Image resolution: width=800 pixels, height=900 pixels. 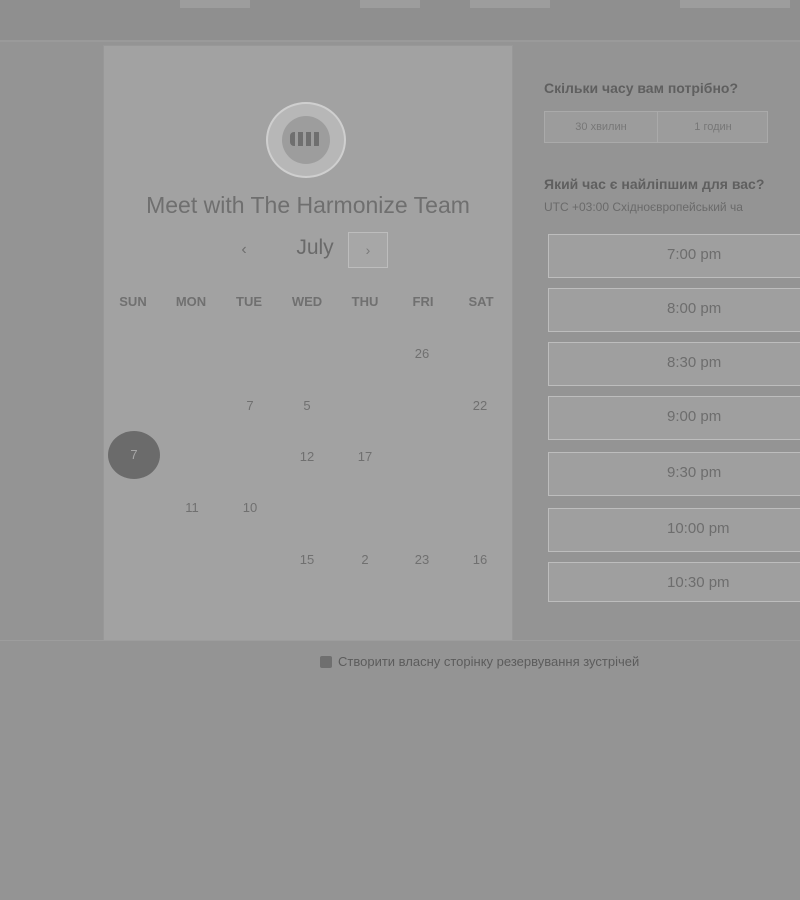 What do you see at coordinates (250, 510) in the screenshot?
I see `calendar-day: 10` at bounding box center [250, 510].